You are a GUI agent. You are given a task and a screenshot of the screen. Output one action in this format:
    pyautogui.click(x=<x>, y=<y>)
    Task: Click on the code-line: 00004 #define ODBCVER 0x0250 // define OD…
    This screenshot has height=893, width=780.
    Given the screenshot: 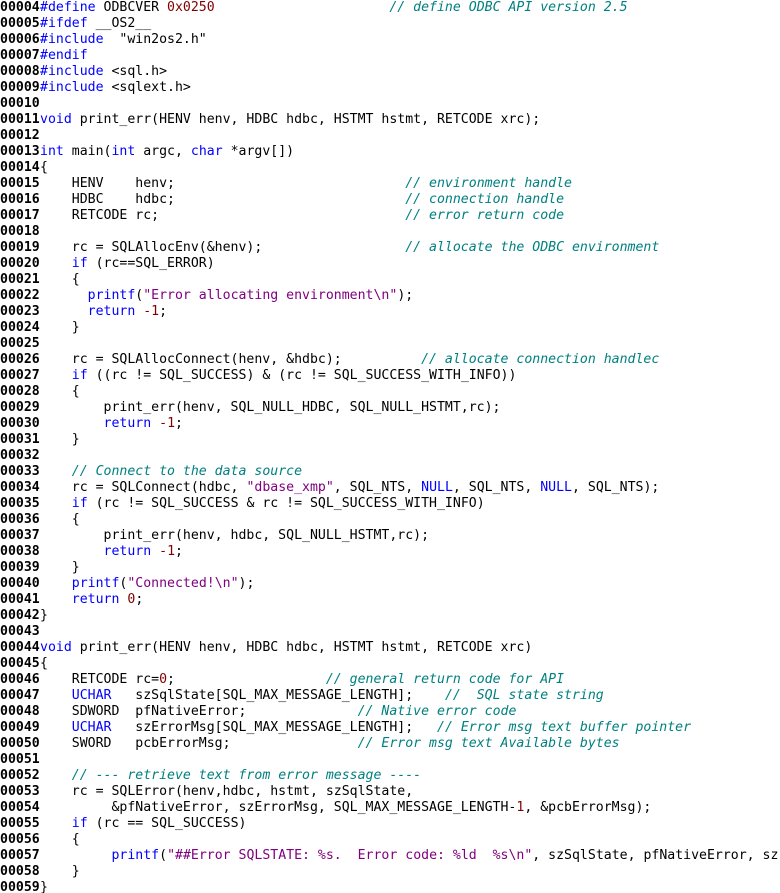 What is the action you would take?
    pyautogui.click(x=390, y=8)
    